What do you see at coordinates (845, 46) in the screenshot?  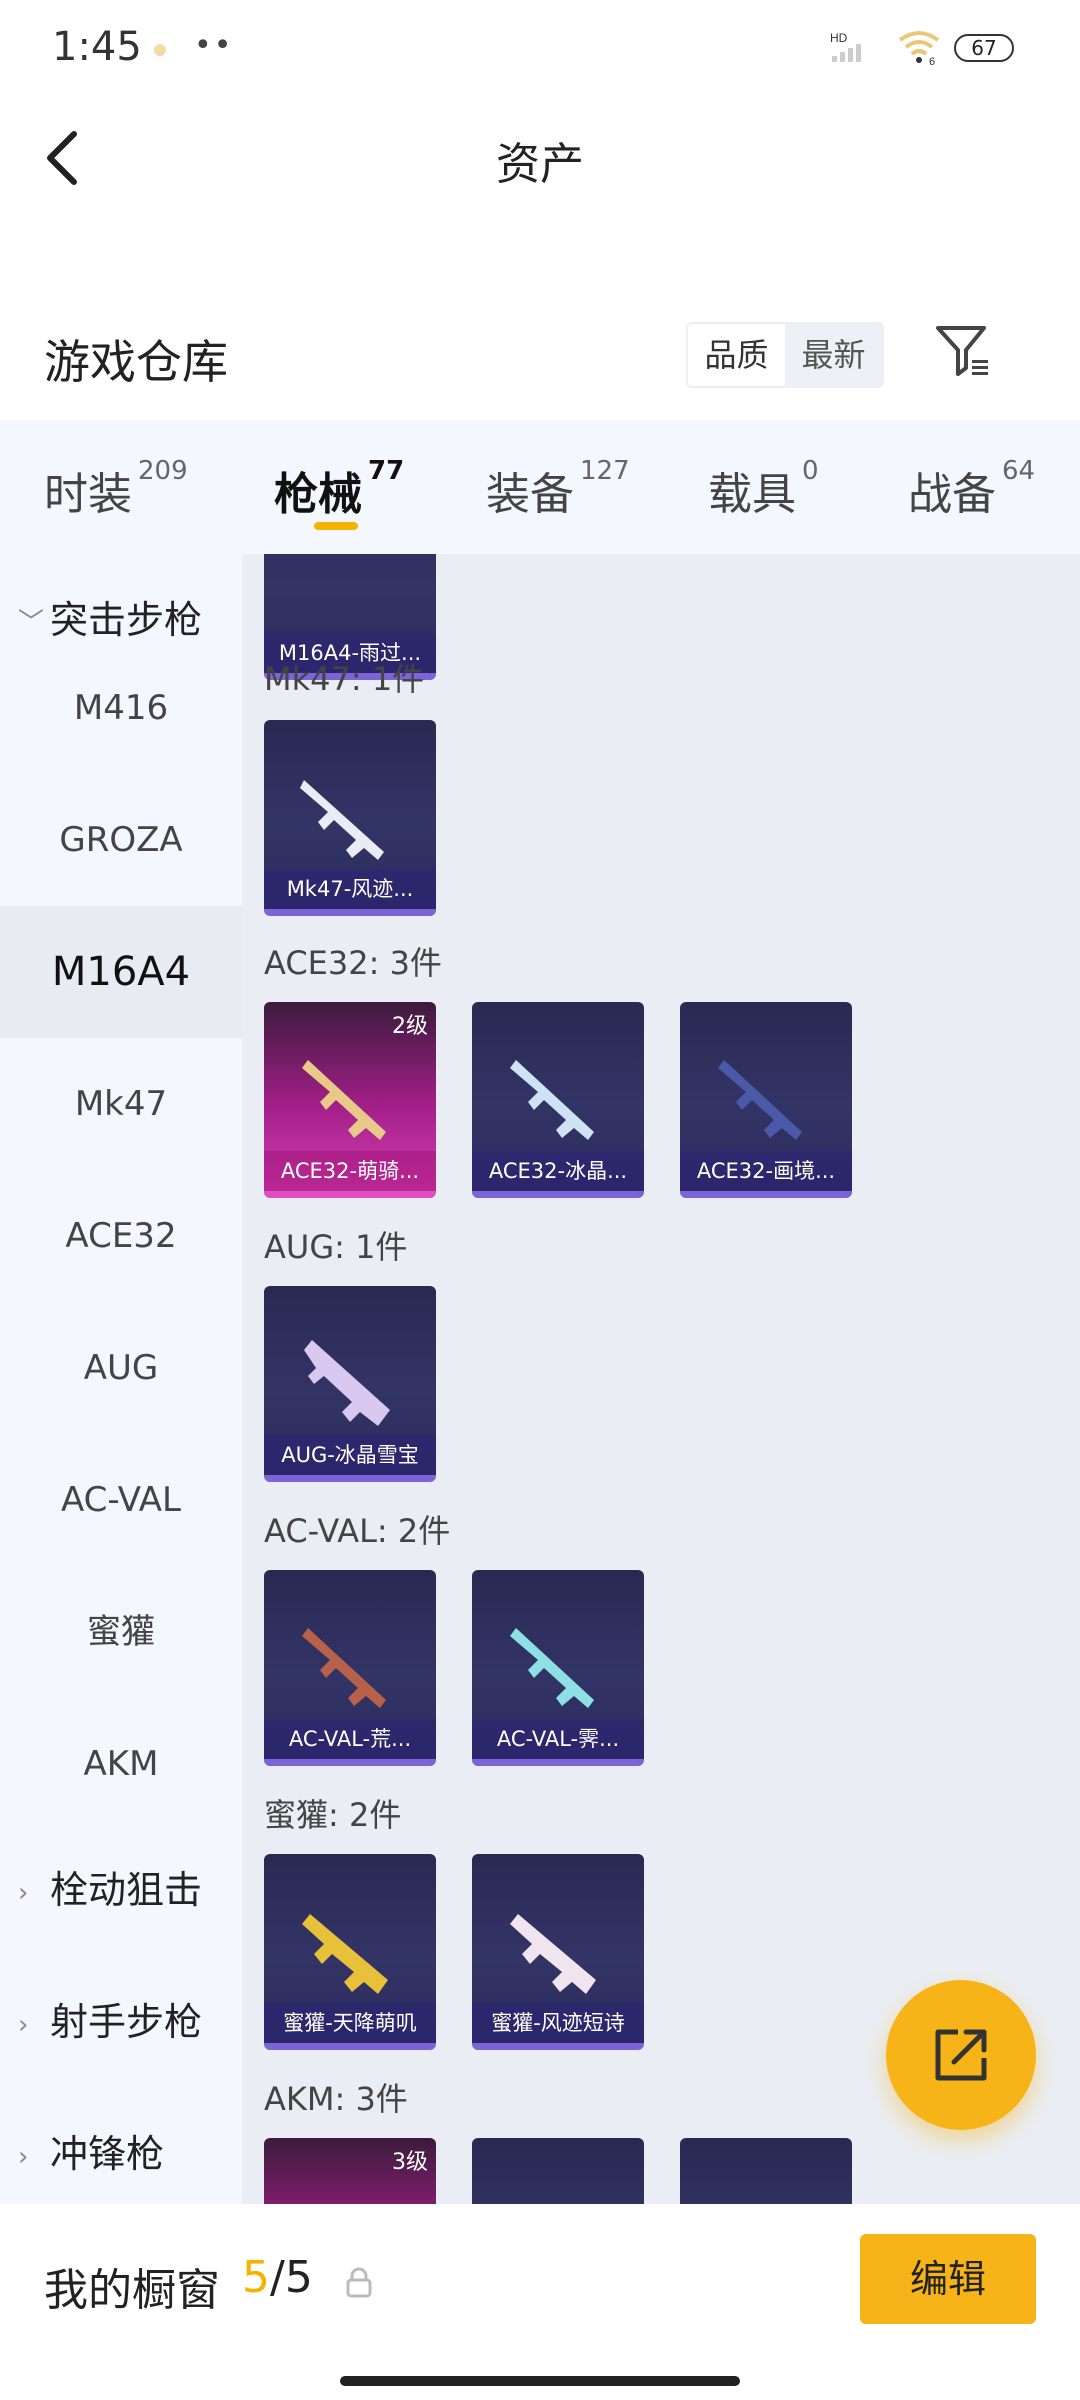 I see `signal-icon: HD` at bounding box center [845, 46].